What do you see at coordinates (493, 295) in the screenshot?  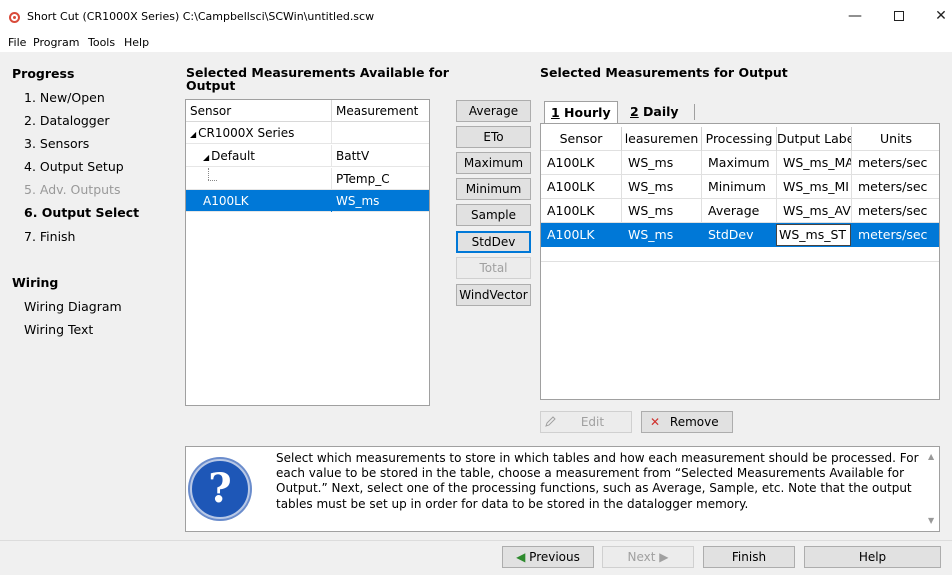 I see `windvector-button: WindVector` at bounding box center [493, 295].